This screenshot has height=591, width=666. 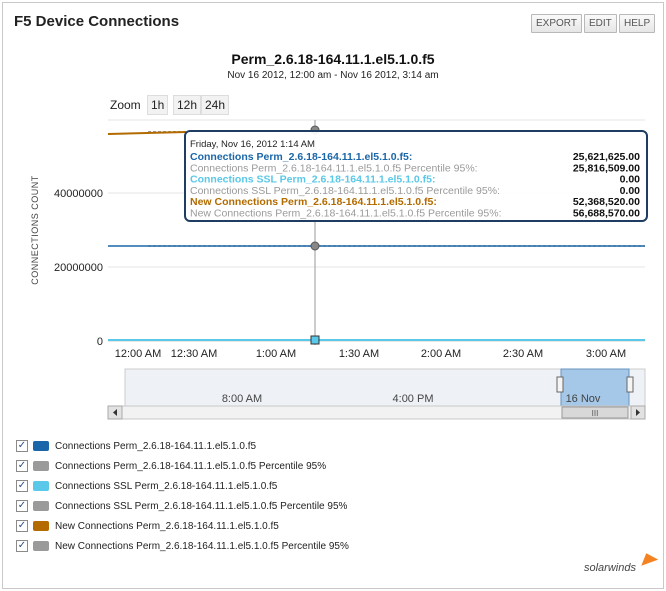 I want to click on chart-title: Perm_2.6.18-164.11.1.el5.1.0.f5, so click(x=333, y=59).